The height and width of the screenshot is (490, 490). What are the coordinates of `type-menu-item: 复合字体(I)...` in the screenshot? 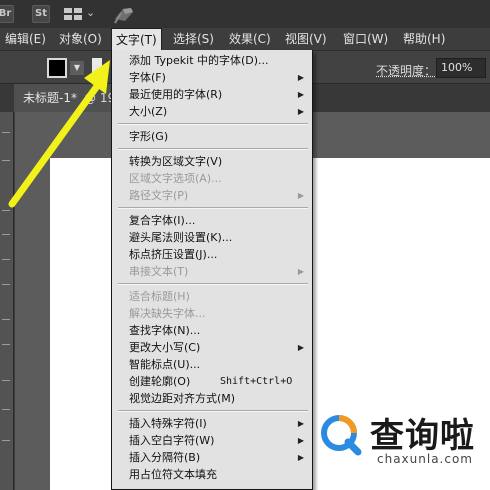 It's located at (212, 220).